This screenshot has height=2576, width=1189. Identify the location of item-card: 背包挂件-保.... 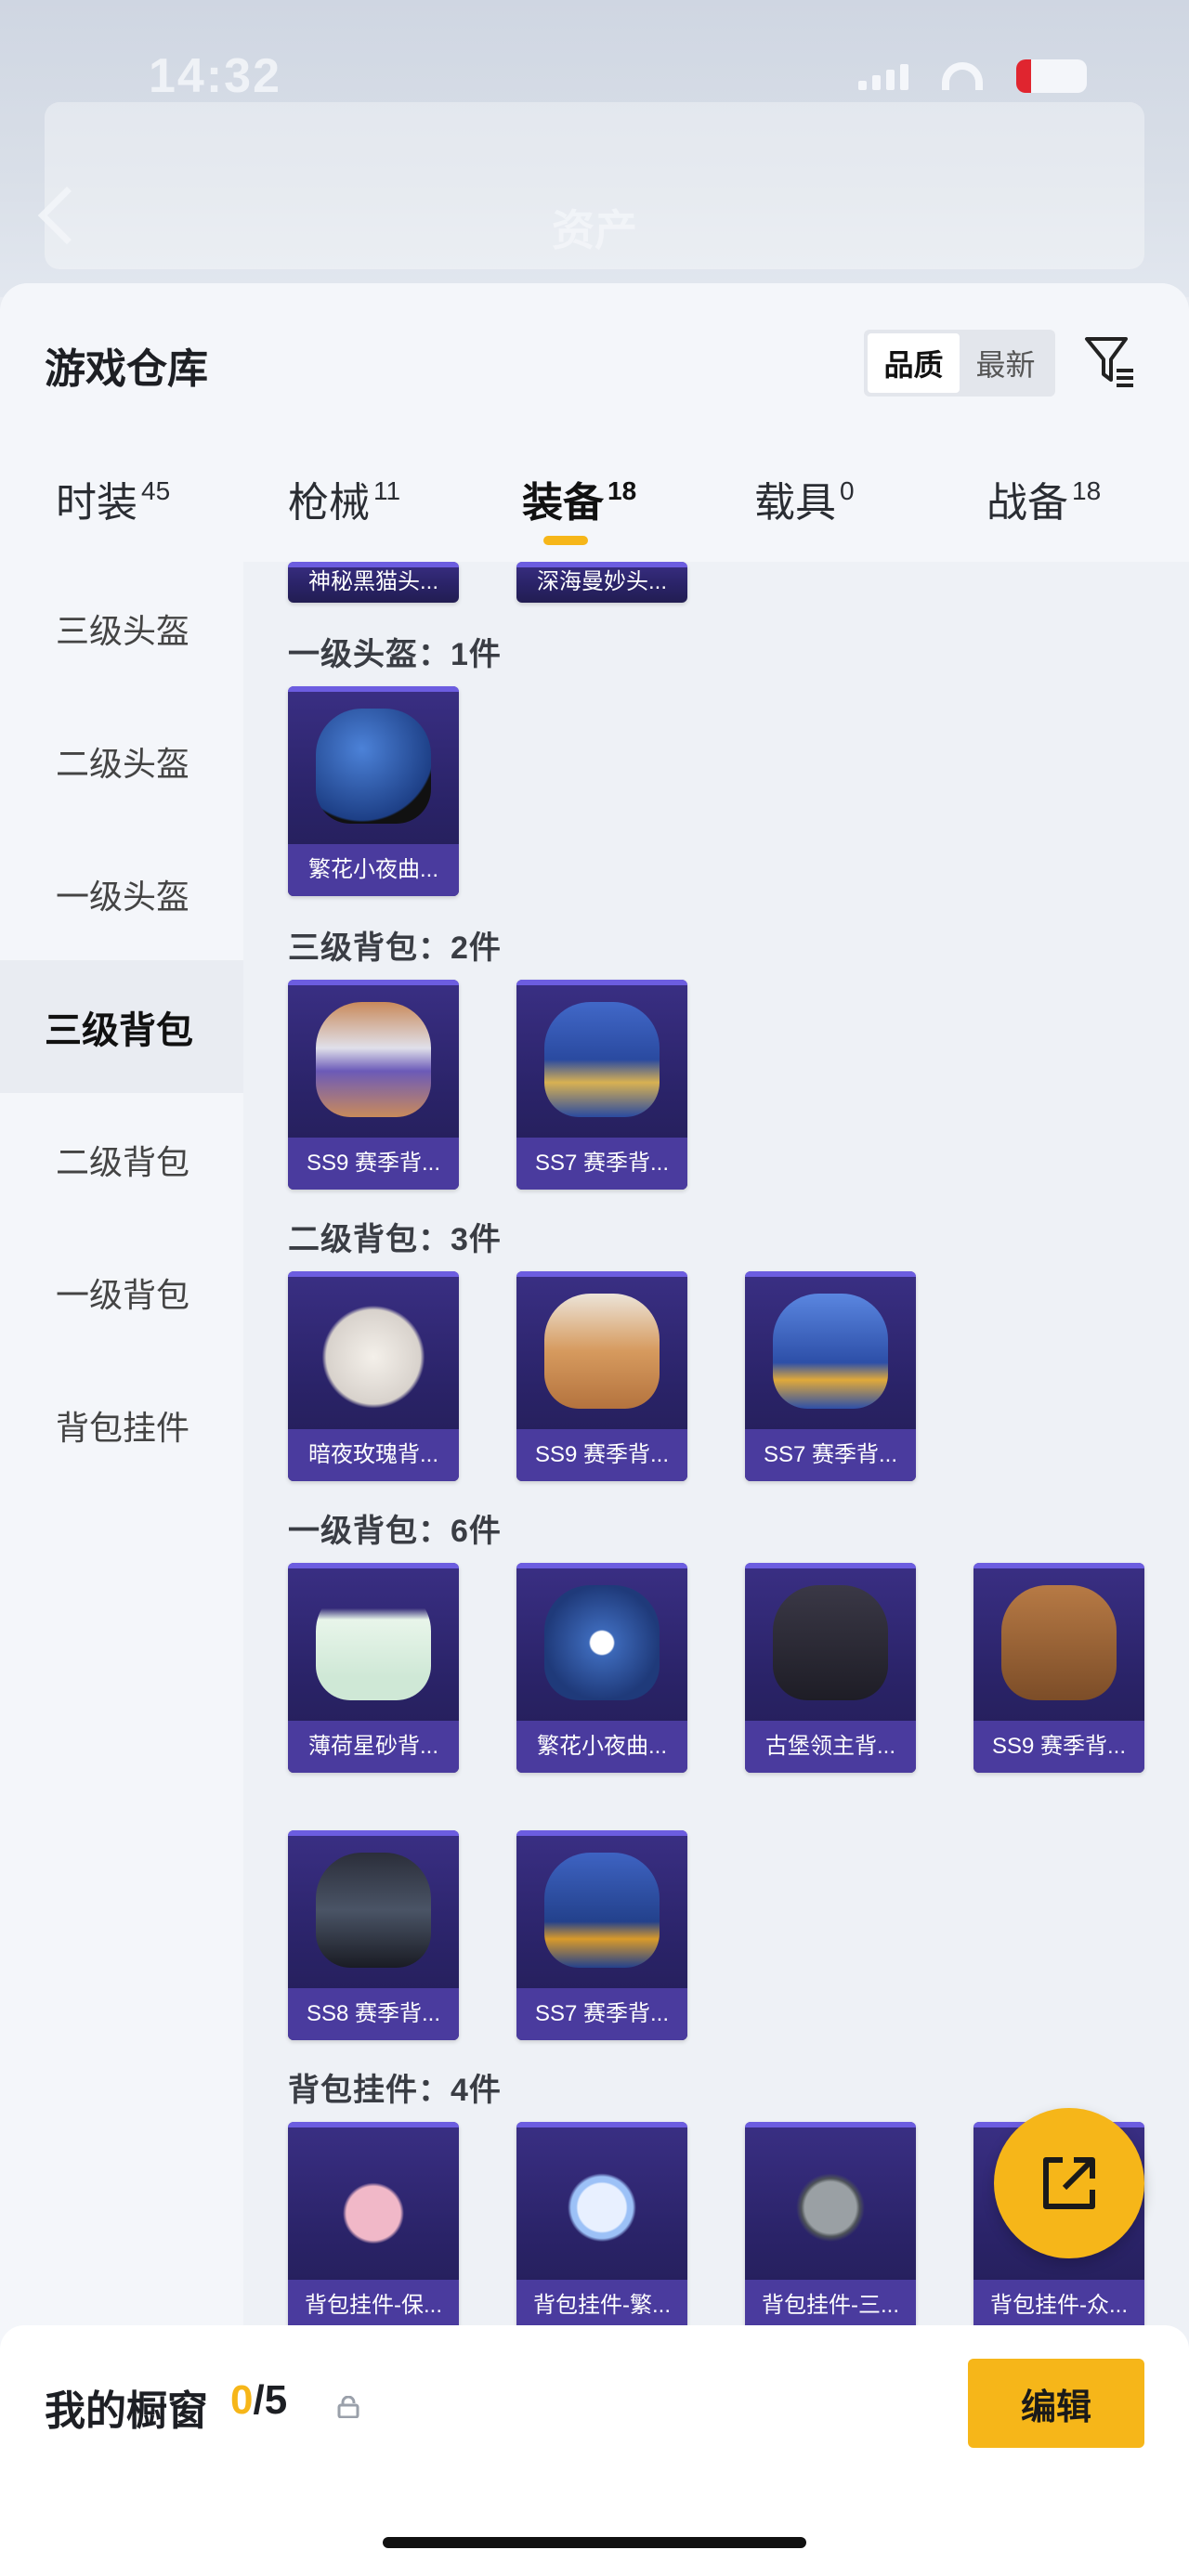
(374, 2227).